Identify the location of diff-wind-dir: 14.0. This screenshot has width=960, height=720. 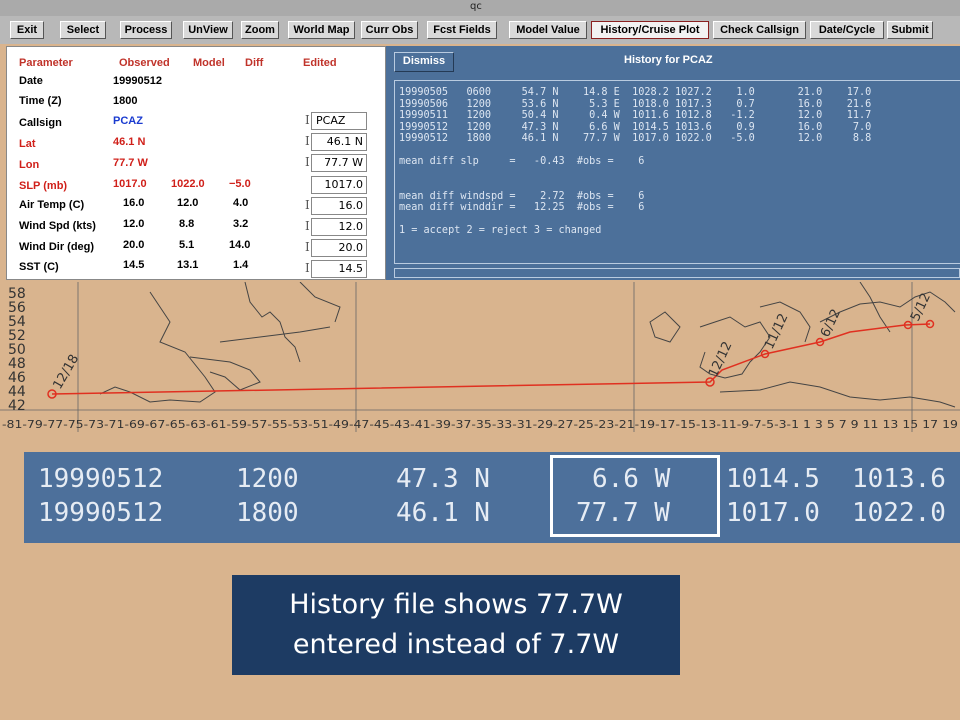
(240, 245).